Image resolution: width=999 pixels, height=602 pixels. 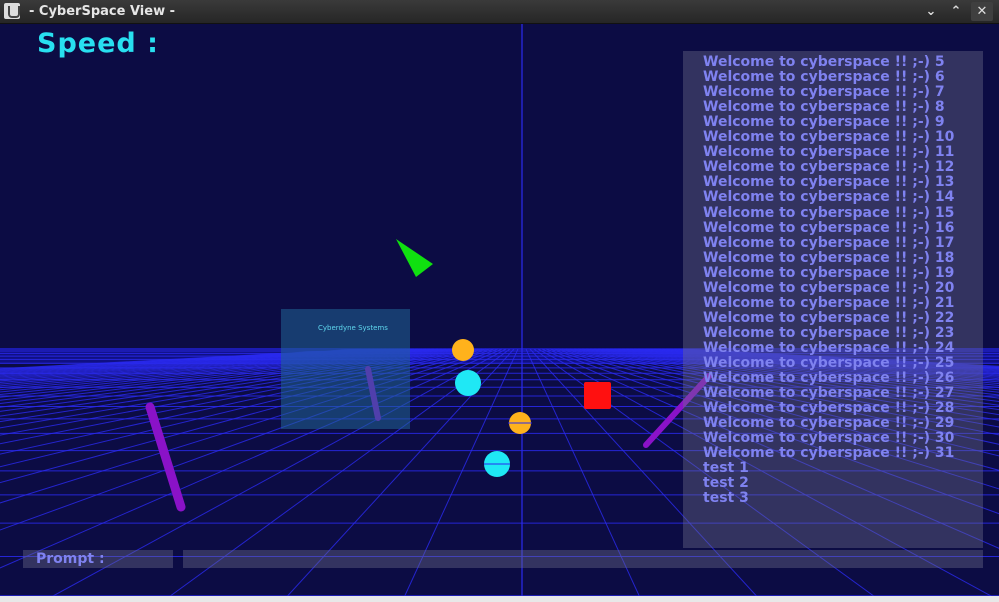 What do you see at coordinates (726, 483) in the screenshot?
I see `log-line: test 2` at bounding box center [726, 483].